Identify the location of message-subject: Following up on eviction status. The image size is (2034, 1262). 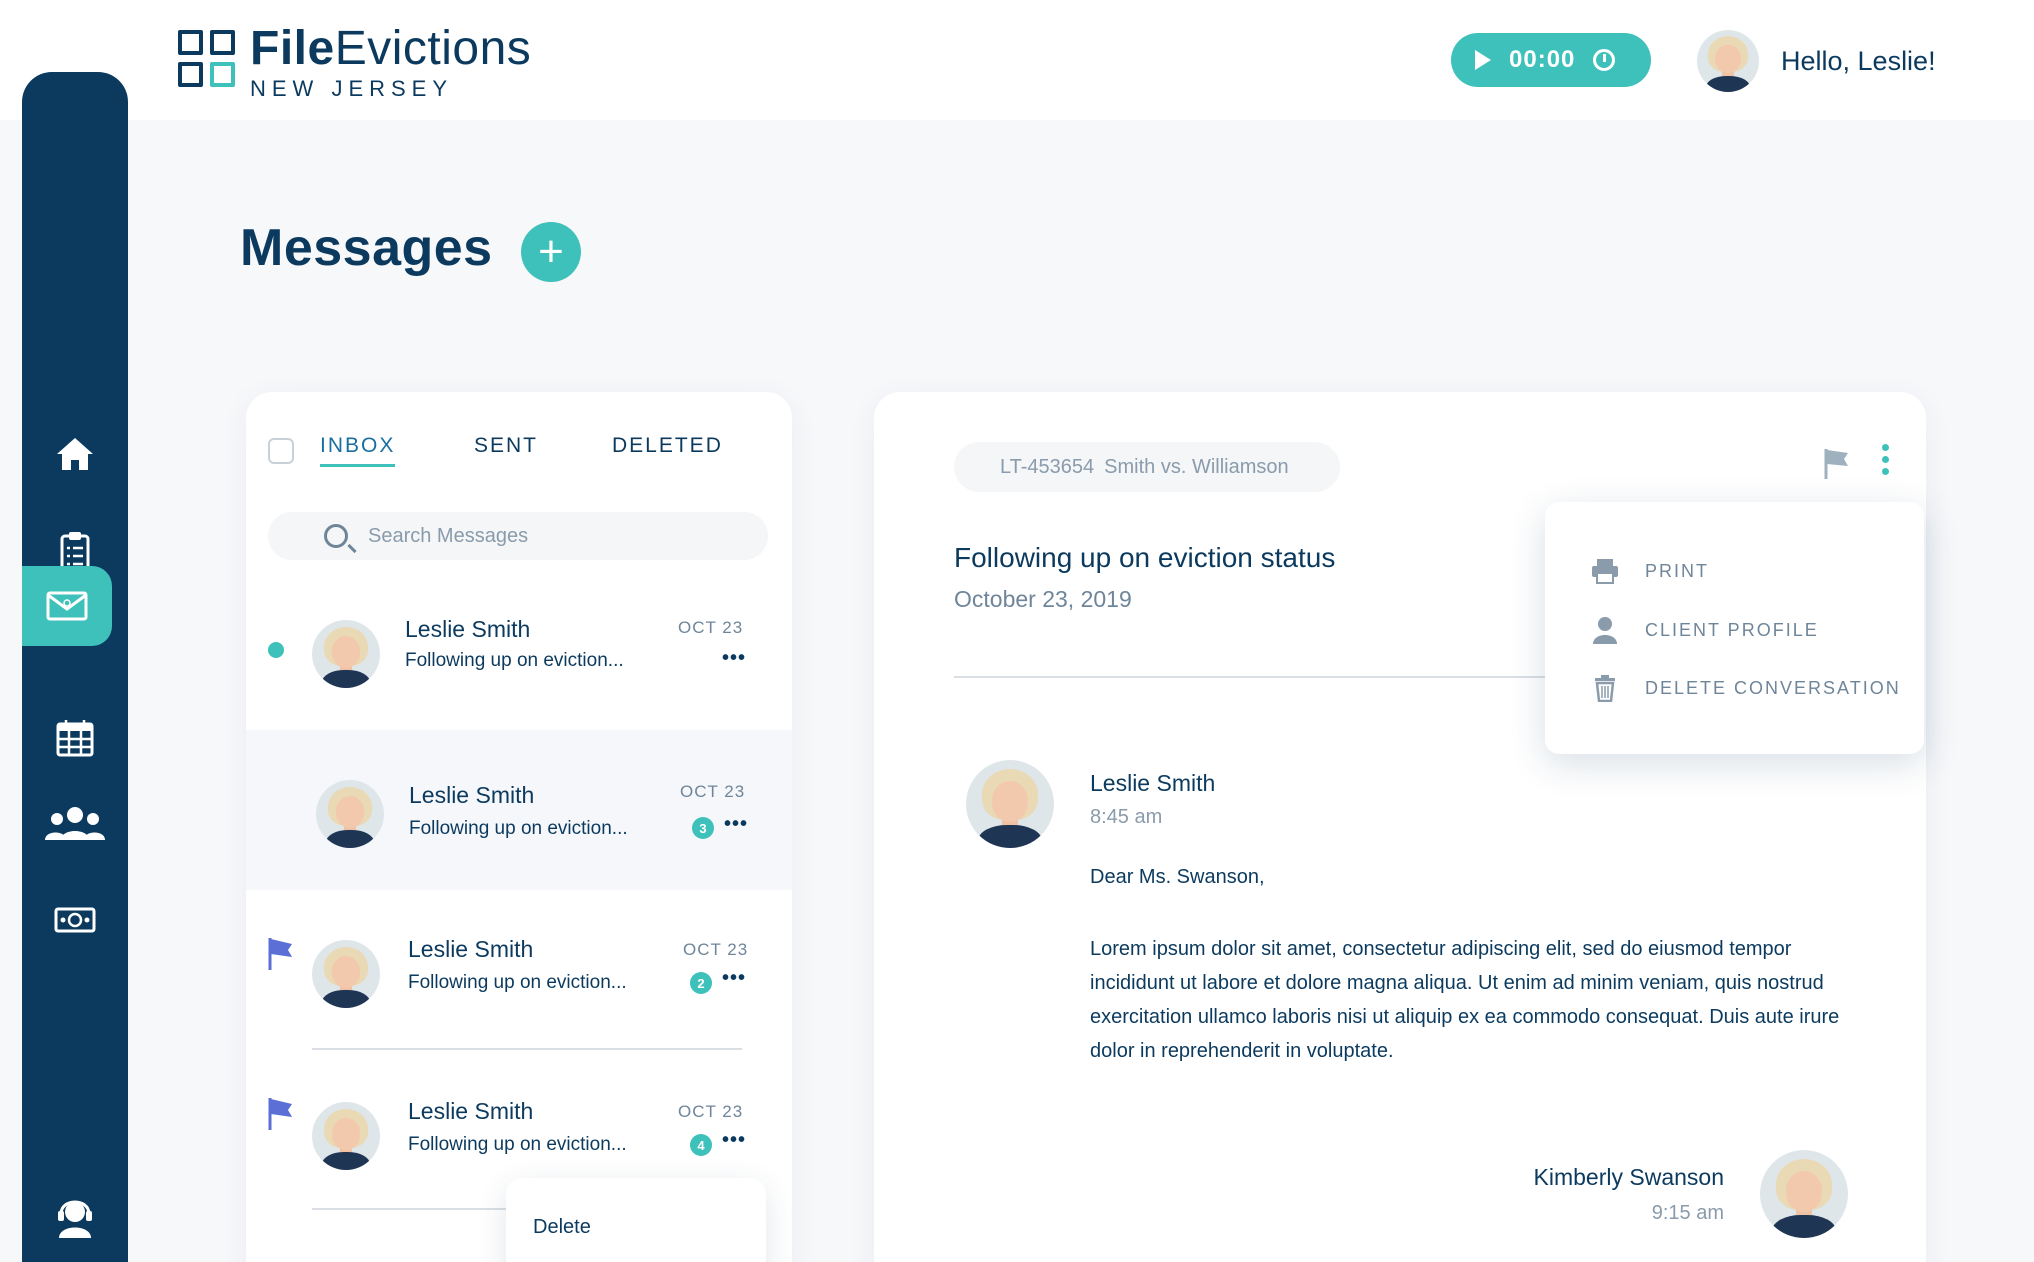
(1145, 557).